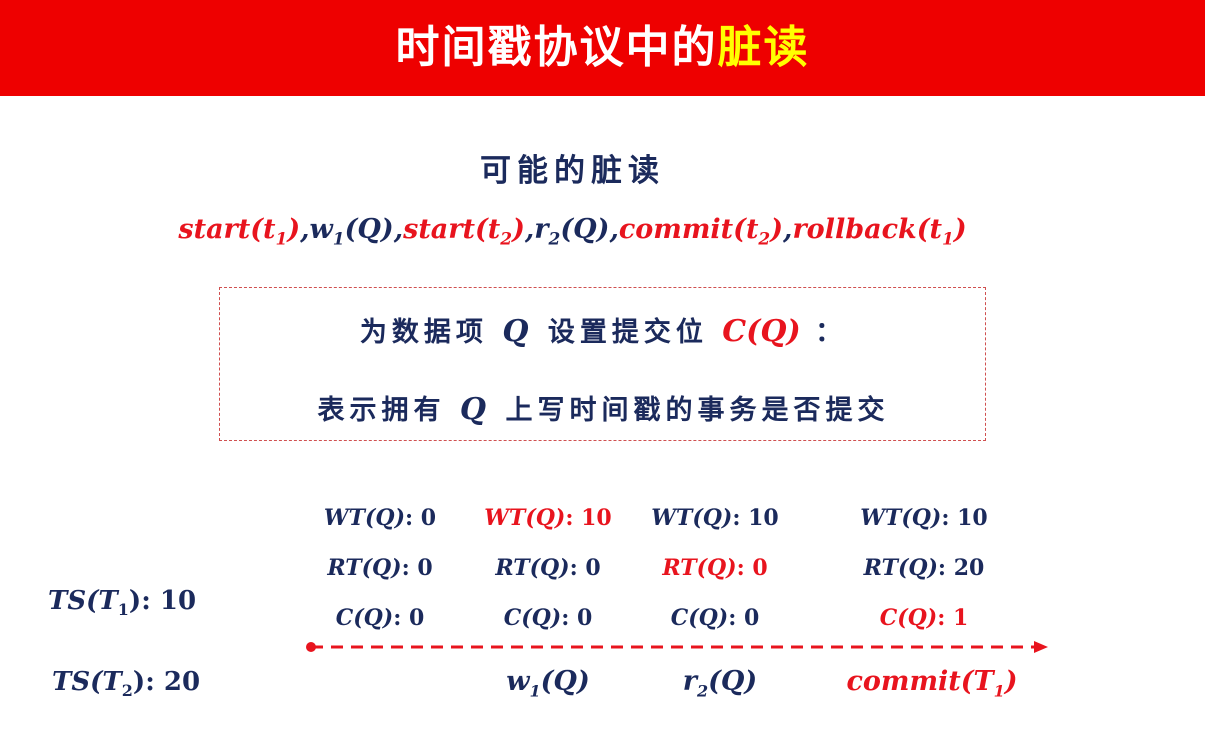 The image size is (1205, 739). Describe the element at coordinates (677, 647) in the screenshot. I see `timeline` at that location.